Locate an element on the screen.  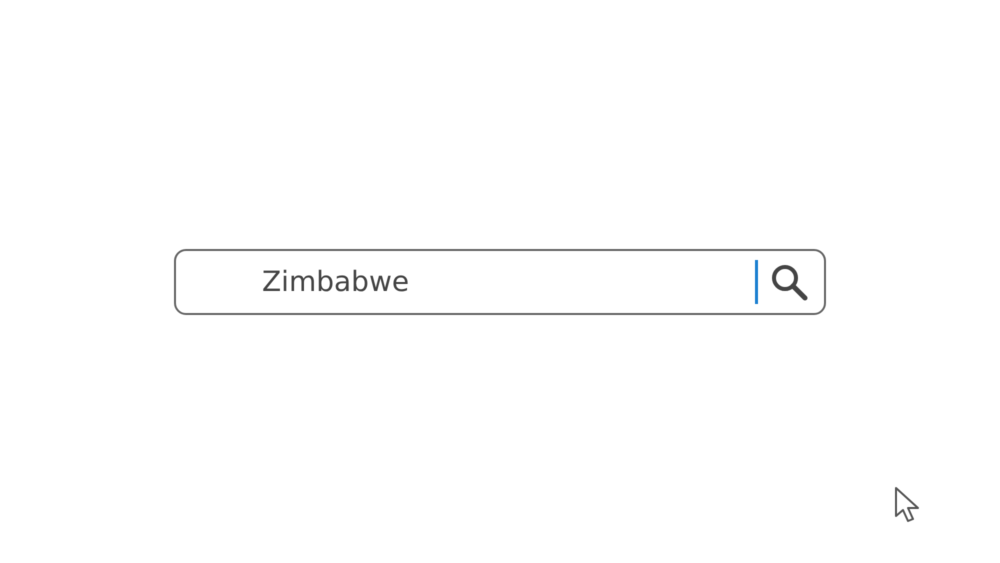
search-text: Zimbabwe is located at coordinates (336, 281).